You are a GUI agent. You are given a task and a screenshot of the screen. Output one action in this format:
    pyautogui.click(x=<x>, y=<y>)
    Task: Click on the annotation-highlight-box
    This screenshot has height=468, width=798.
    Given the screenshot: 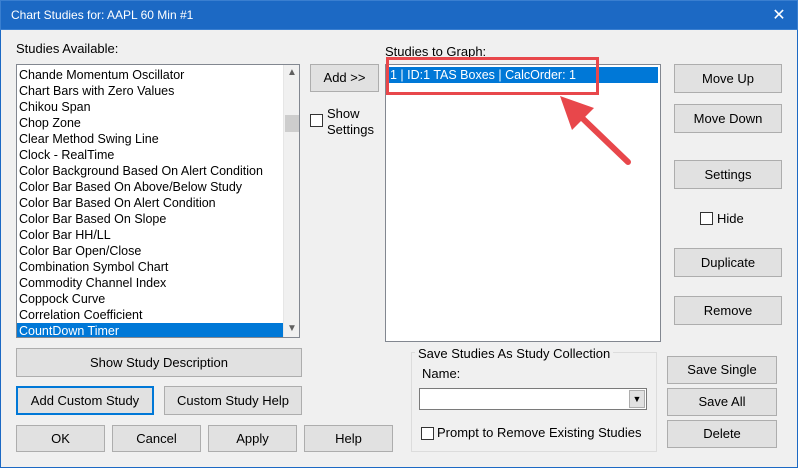 What is the action you would take?
    pyautogui.click(x=492, y=76)
    